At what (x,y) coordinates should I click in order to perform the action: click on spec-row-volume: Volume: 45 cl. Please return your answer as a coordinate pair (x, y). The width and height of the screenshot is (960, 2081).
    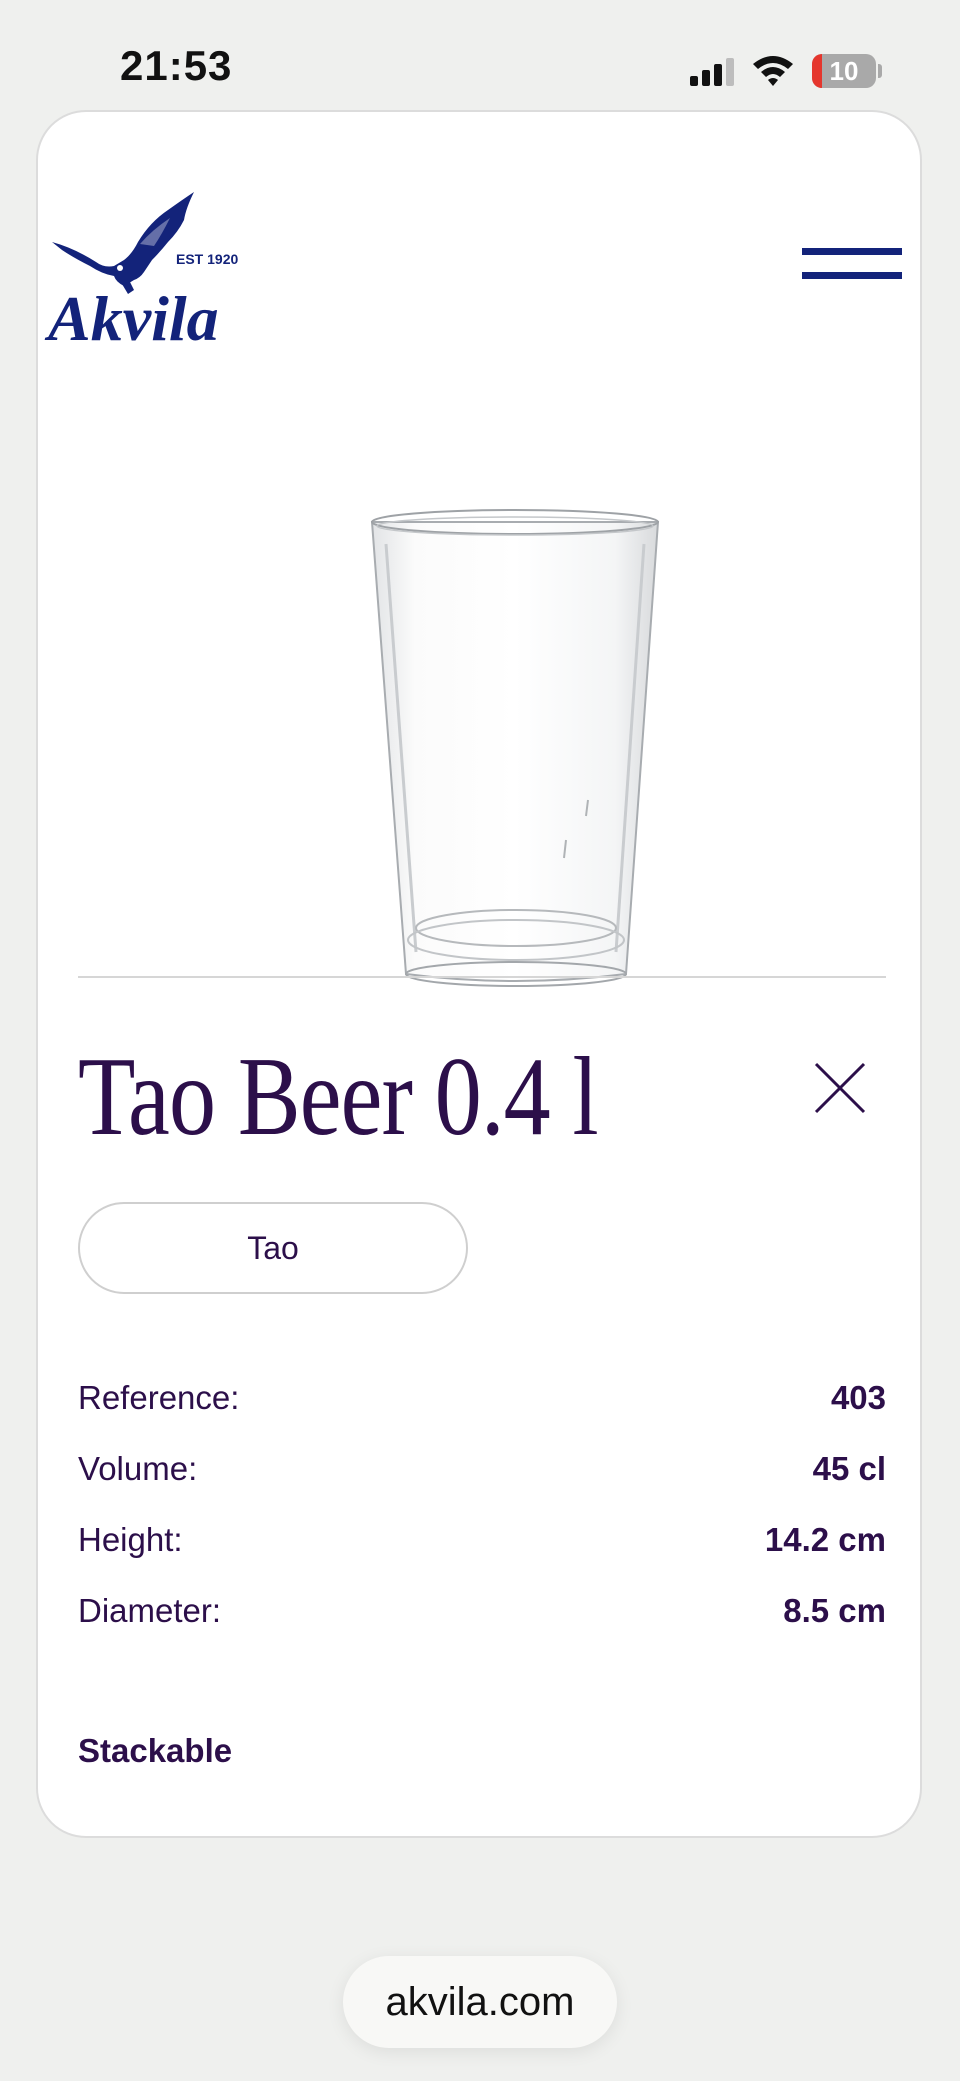
    Looking at the image, I should click on (482, 1468).